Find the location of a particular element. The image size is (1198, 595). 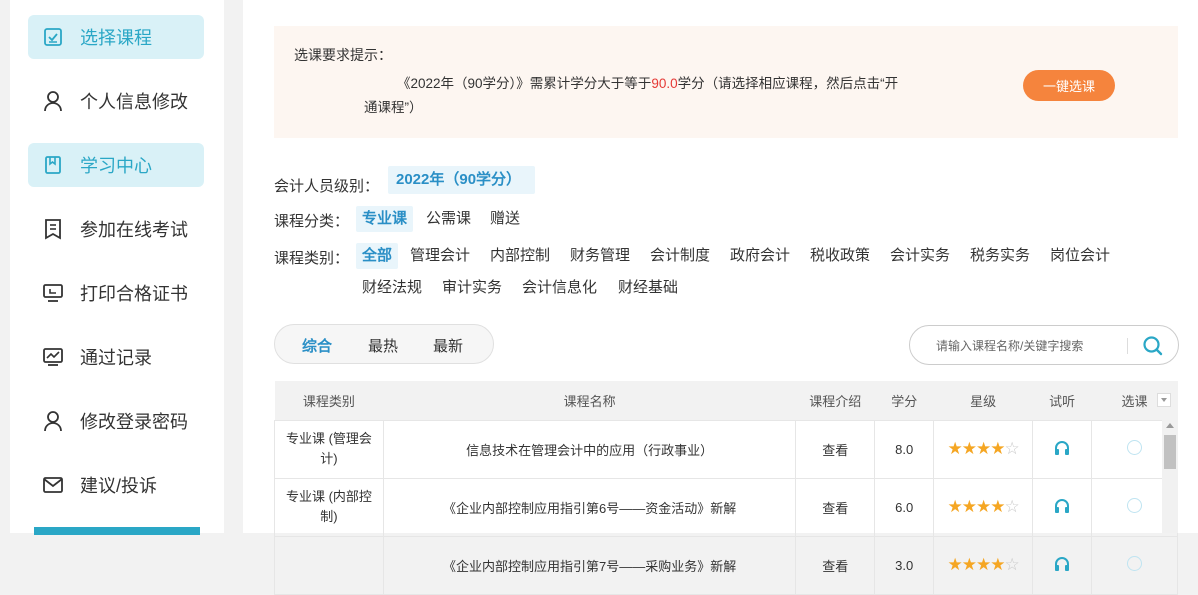

type-option-tax-practice: 税务实务 is located at coordinates (1000, 256).